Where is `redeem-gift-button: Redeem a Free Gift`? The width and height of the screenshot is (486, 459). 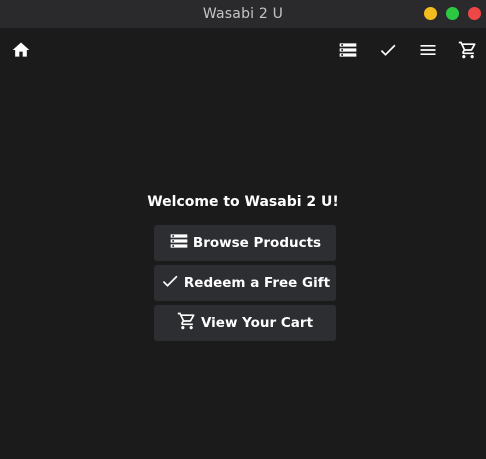
redeem-gift-button: Redeem a Free Gift is located at coordinates (245, 283).